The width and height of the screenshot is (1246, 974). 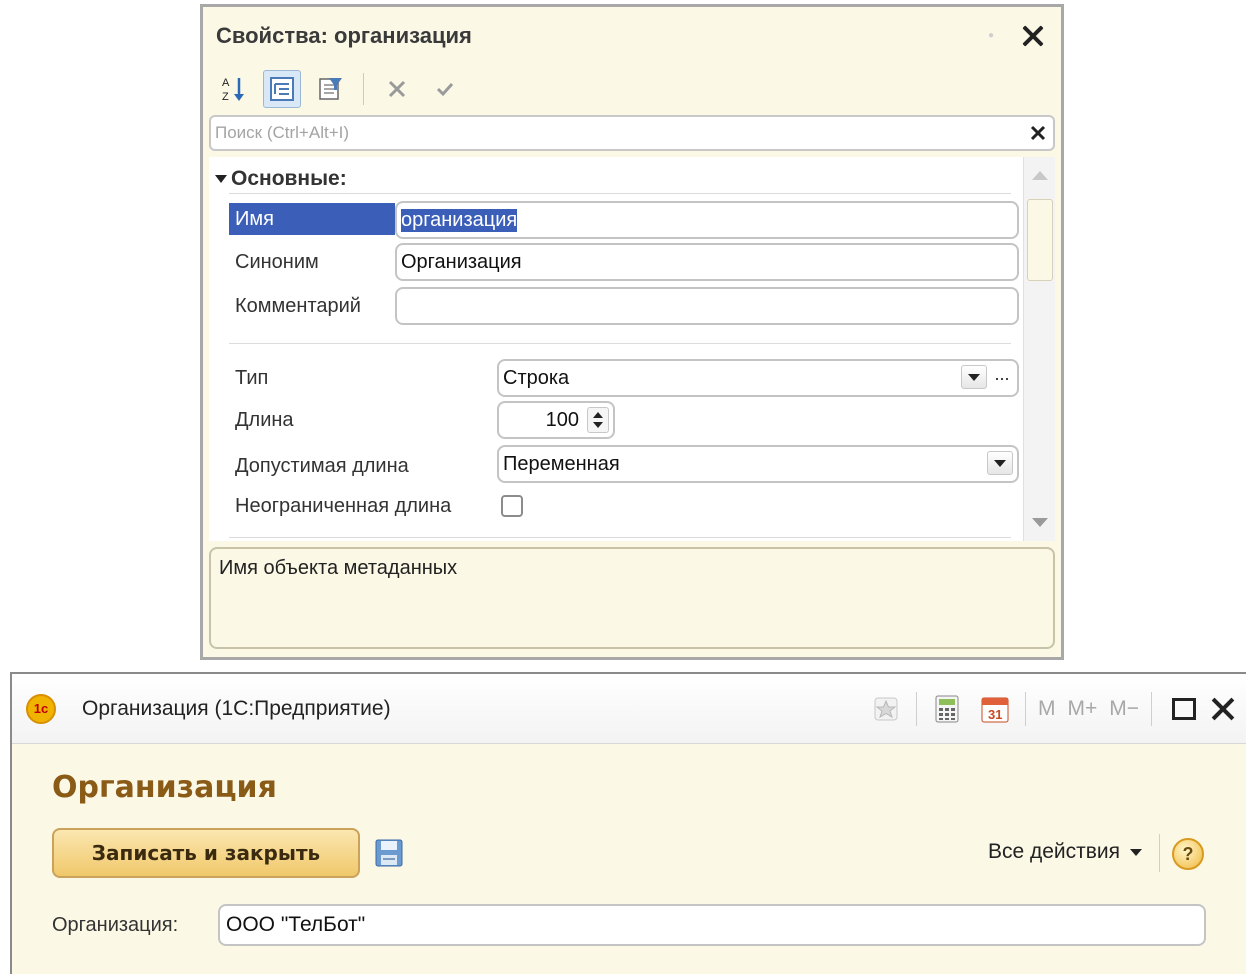 What do you see at coordinates (598, 415) in the screenshot?
I see `stepper-up-icon` at bounding box center [598, 415].